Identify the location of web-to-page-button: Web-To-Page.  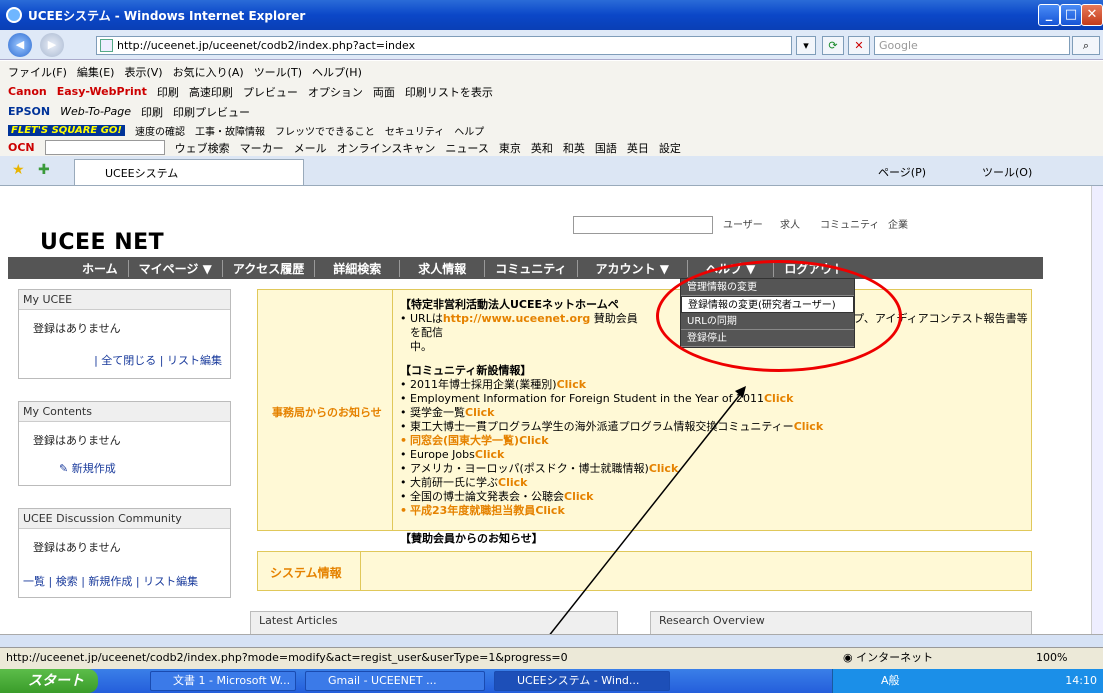
(95, 111).